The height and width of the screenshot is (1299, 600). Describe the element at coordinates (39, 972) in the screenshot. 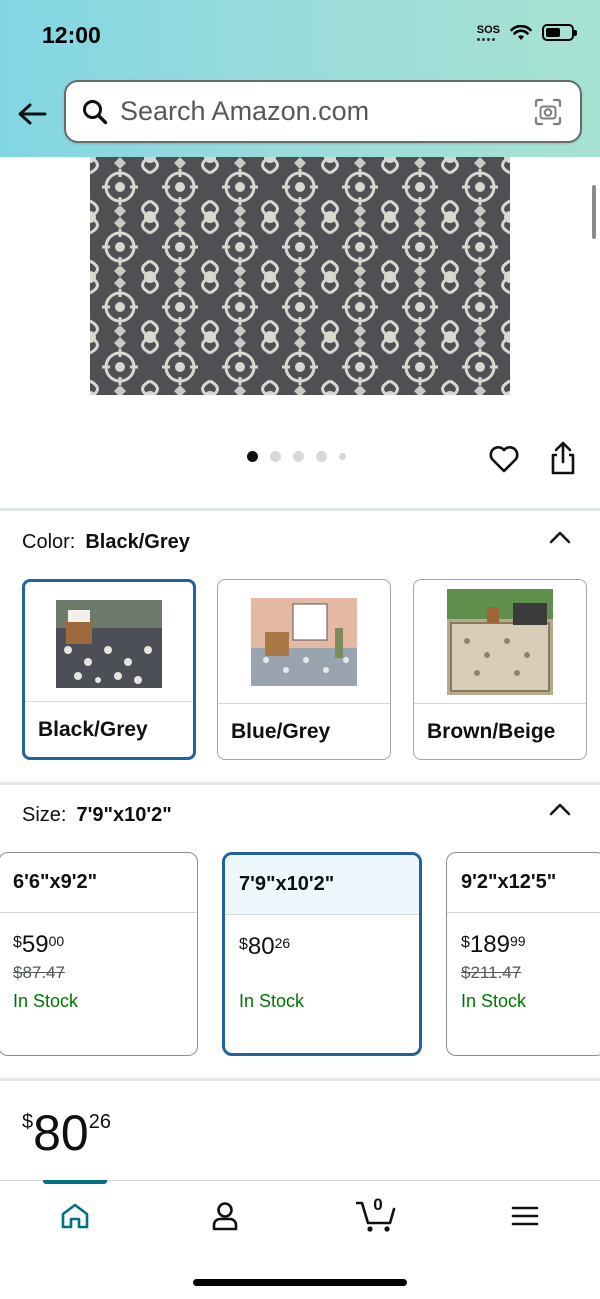

I see `size-option-list-price: $87.47` at that location.